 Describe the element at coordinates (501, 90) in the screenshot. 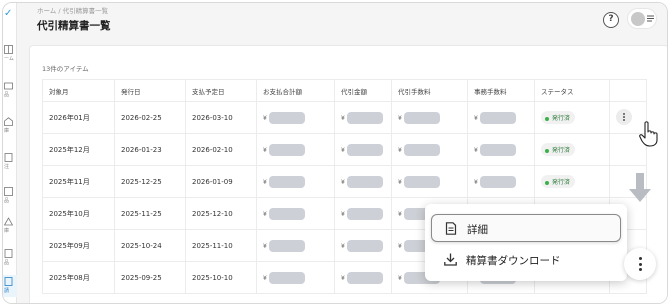

I see `col-header-admin-fee: 事務手数料` at that location.